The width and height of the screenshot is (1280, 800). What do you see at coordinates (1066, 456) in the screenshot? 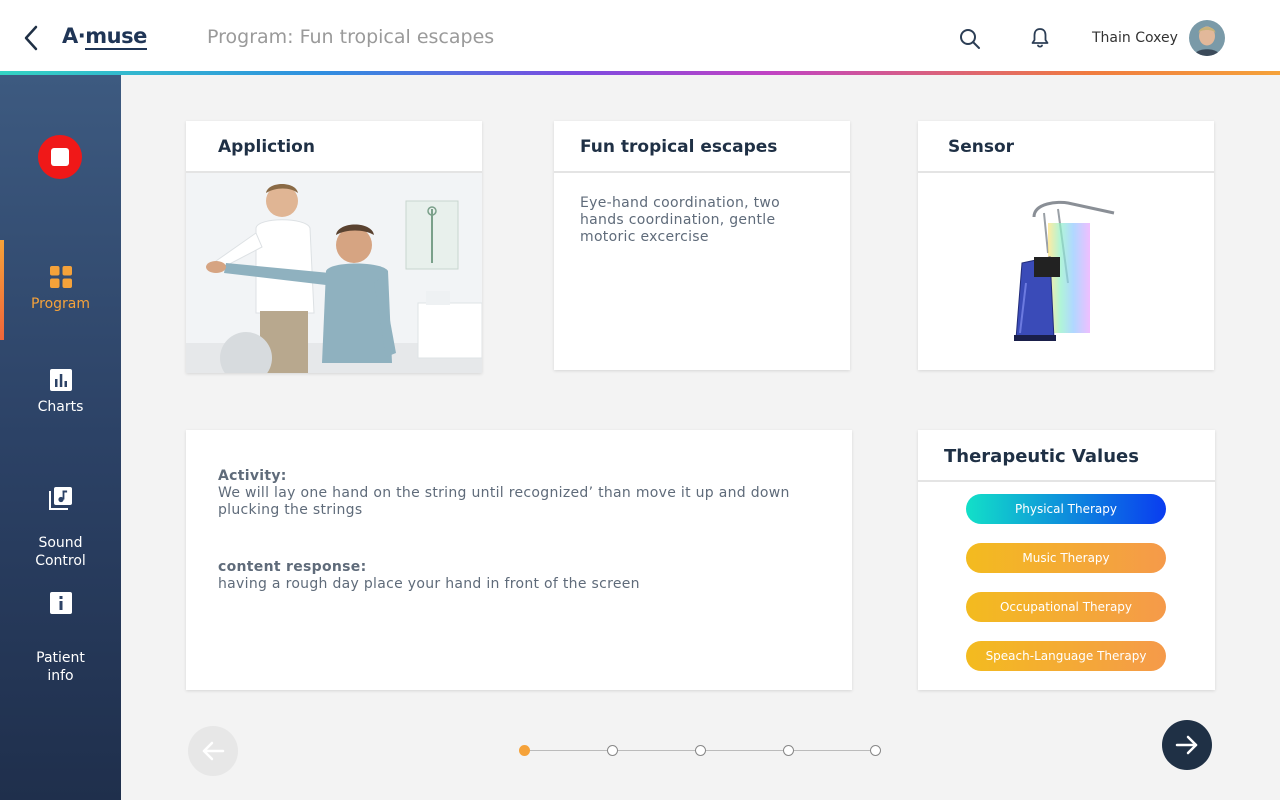
I see `card-title: Therapeutic Values` at bounding box center [1066, 456].